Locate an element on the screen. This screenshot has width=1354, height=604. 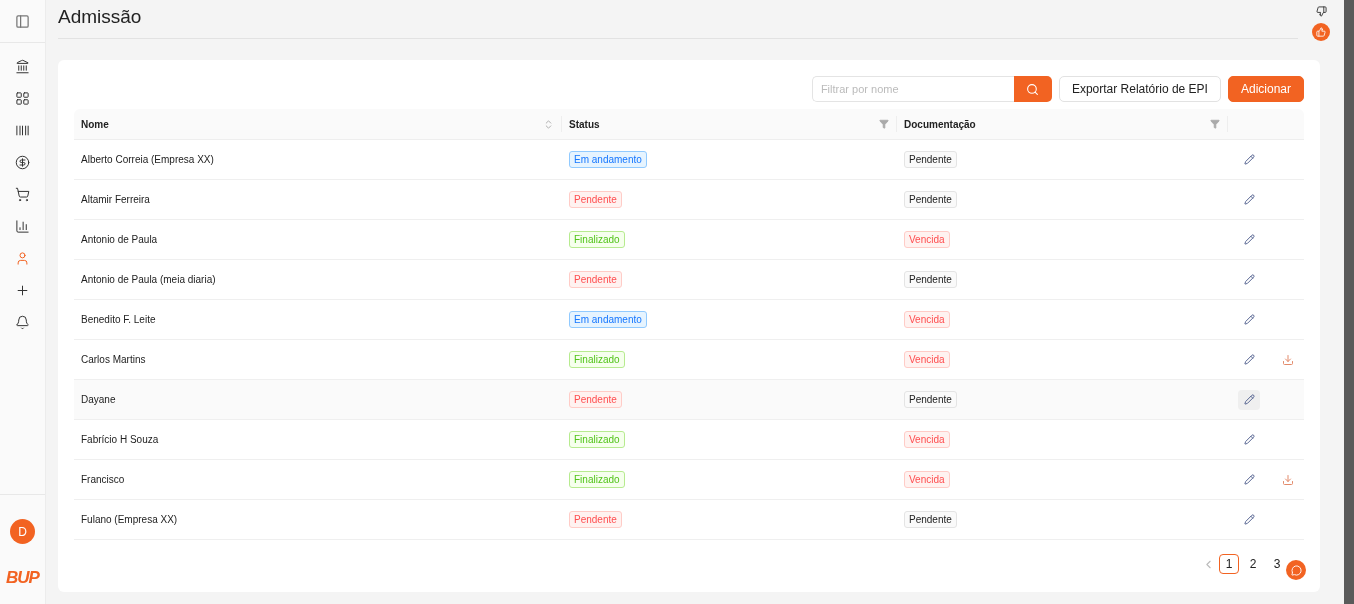
table-cell-text: Francisco is located at coordinates (103, 479).